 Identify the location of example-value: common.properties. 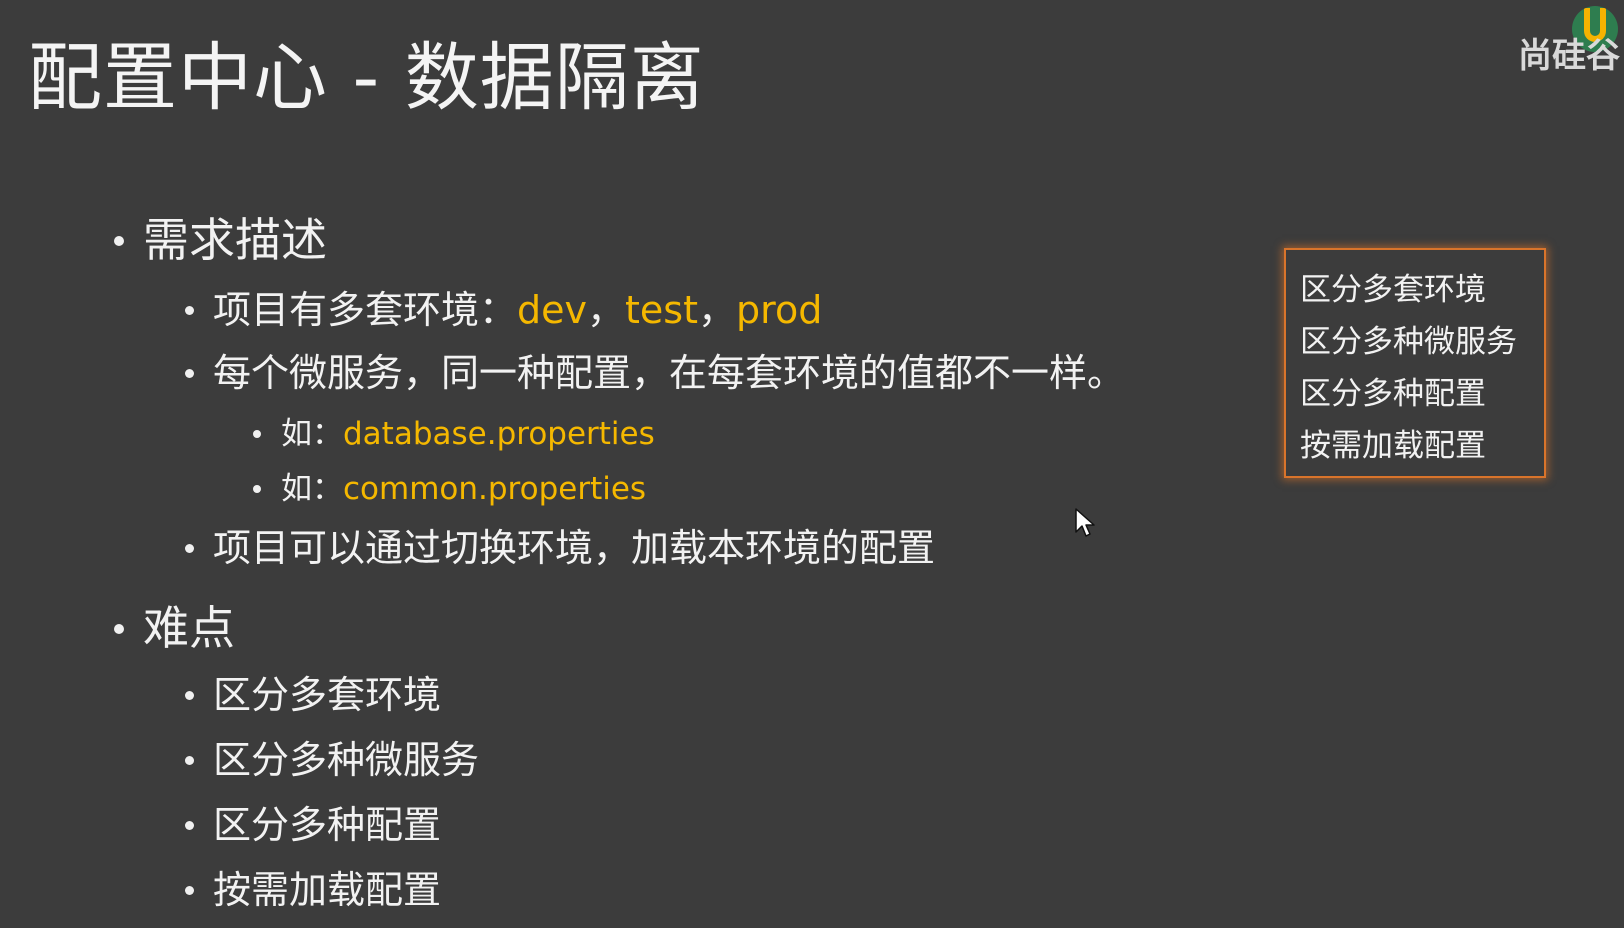
(495, 489).